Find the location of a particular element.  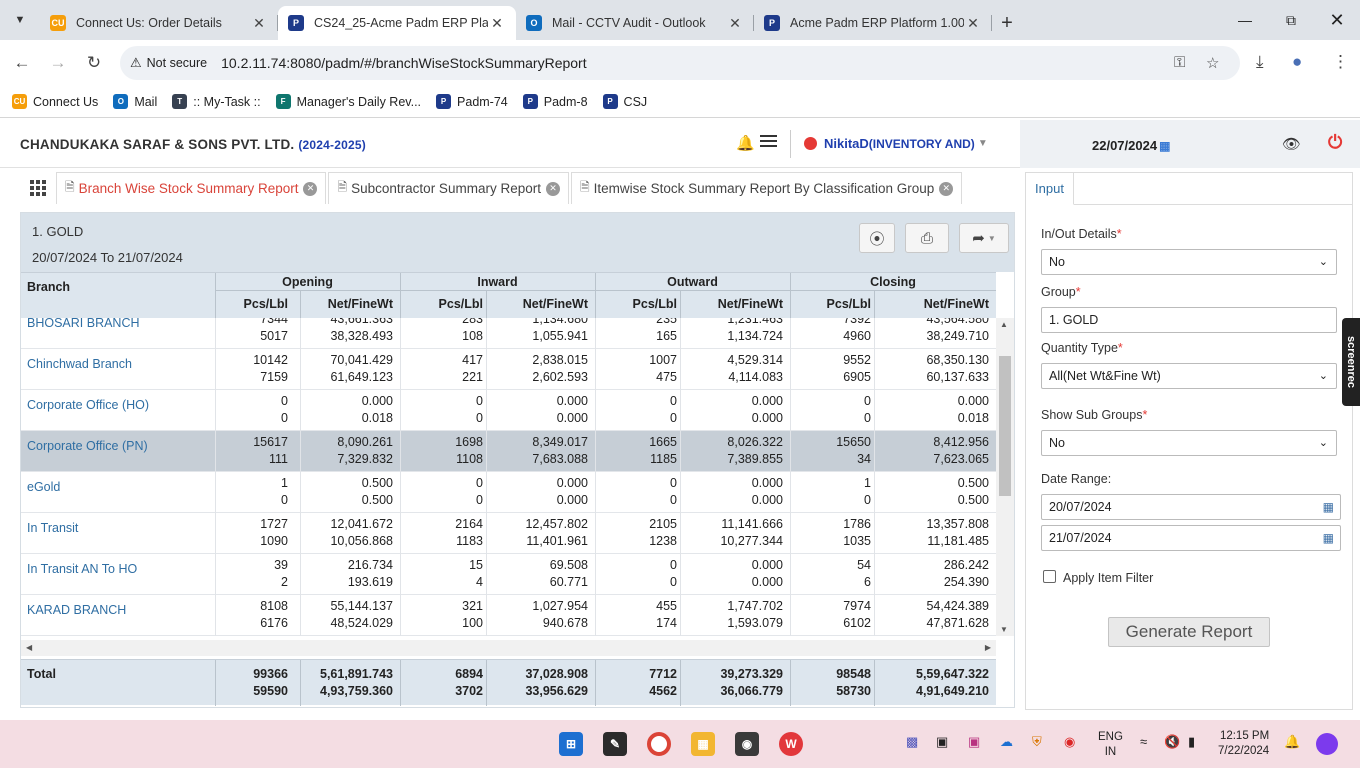

share-button: ➦ ▼ is located at coordinates (984, 238).